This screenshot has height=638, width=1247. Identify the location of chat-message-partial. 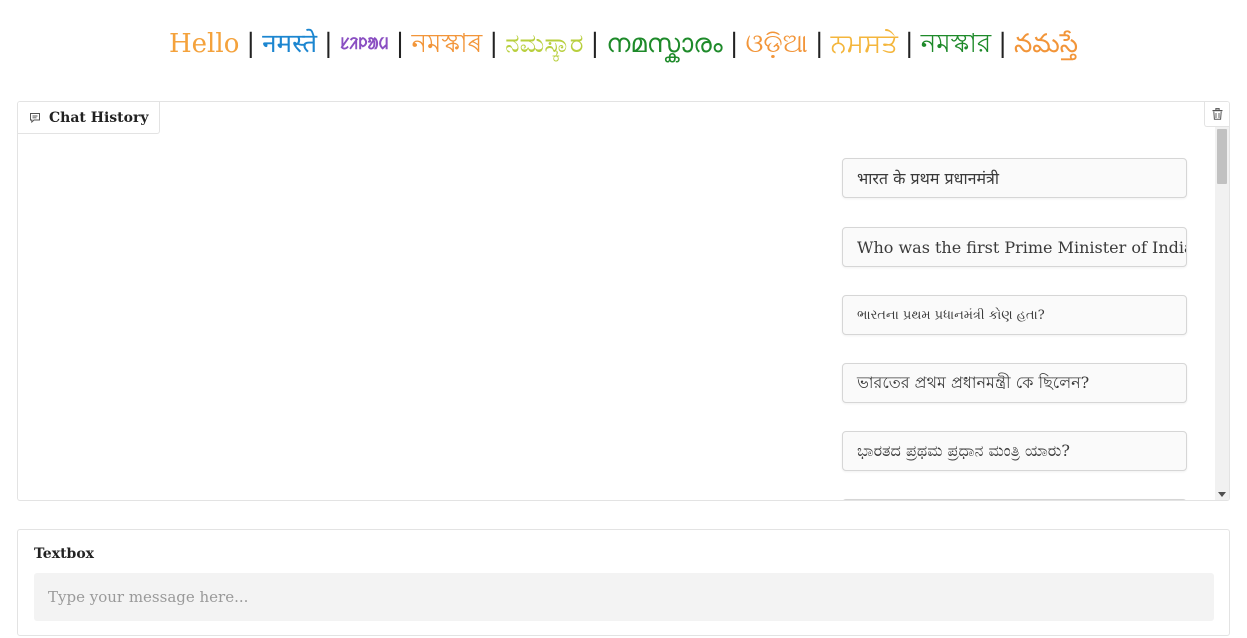
(1014, 499).